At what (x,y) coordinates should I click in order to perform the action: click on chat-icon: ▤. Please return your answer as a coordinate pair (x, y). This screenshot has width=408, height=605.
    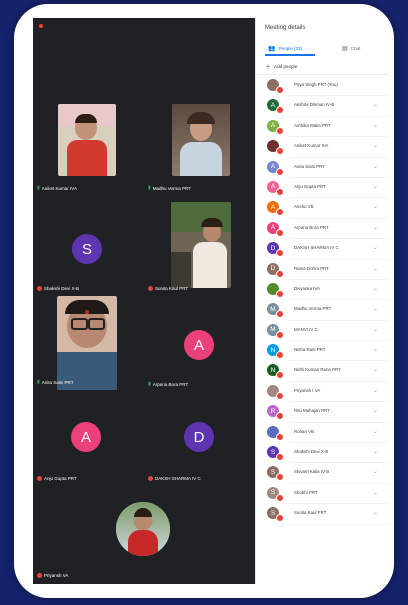
    Looking at the image, I should click on (345, 48).